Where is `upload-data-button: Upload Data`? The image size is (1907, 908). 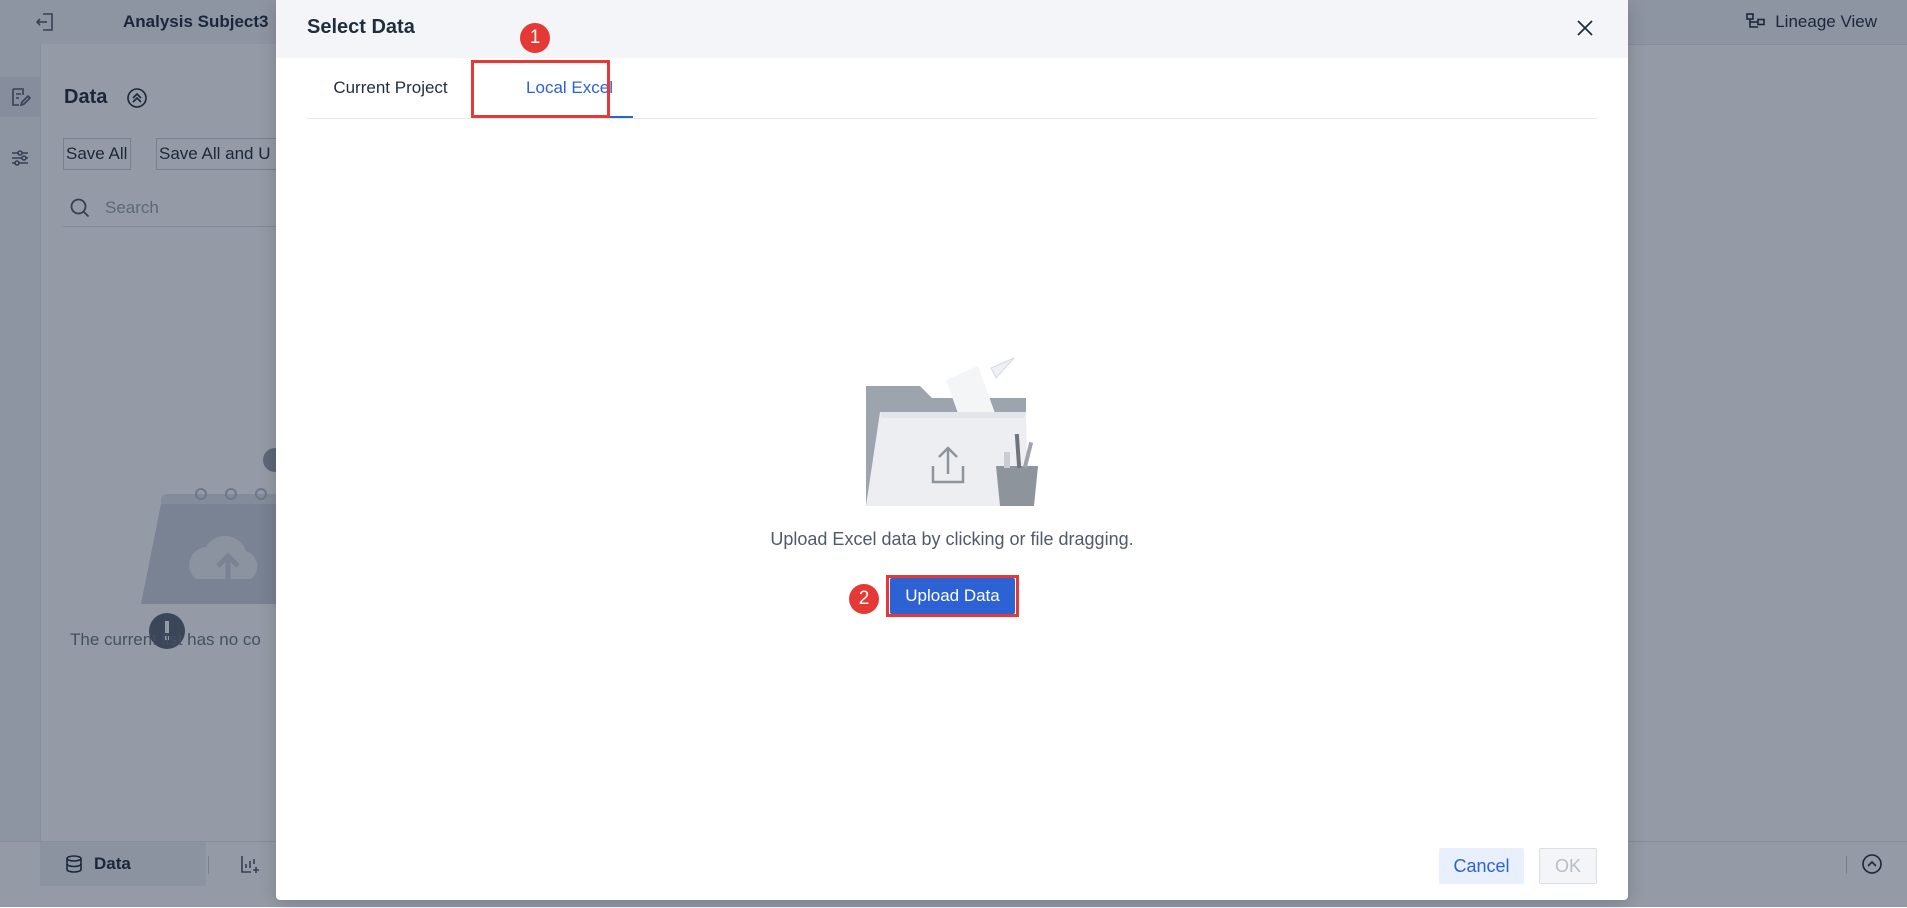 upload-data-button: Upload Data is located at coordinates (952, 596).